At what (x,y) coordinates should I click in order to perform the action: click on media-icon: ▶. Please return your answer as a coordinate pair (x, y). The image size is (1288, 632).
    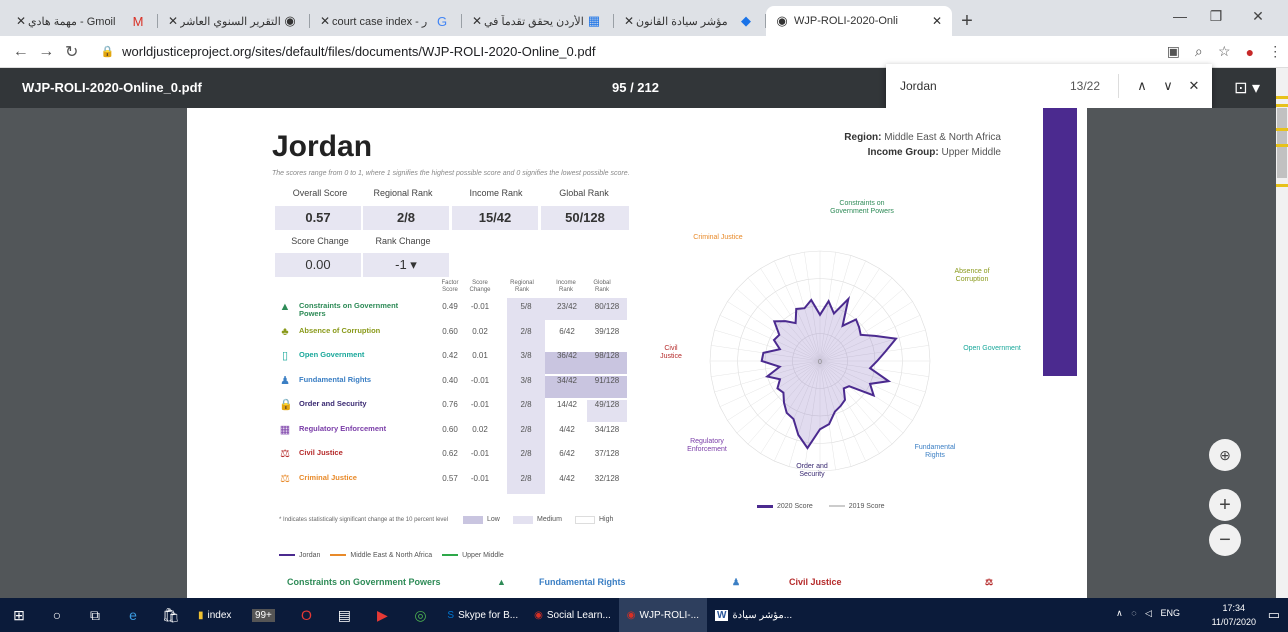
    Looking at the image, I should click on (382, 615).